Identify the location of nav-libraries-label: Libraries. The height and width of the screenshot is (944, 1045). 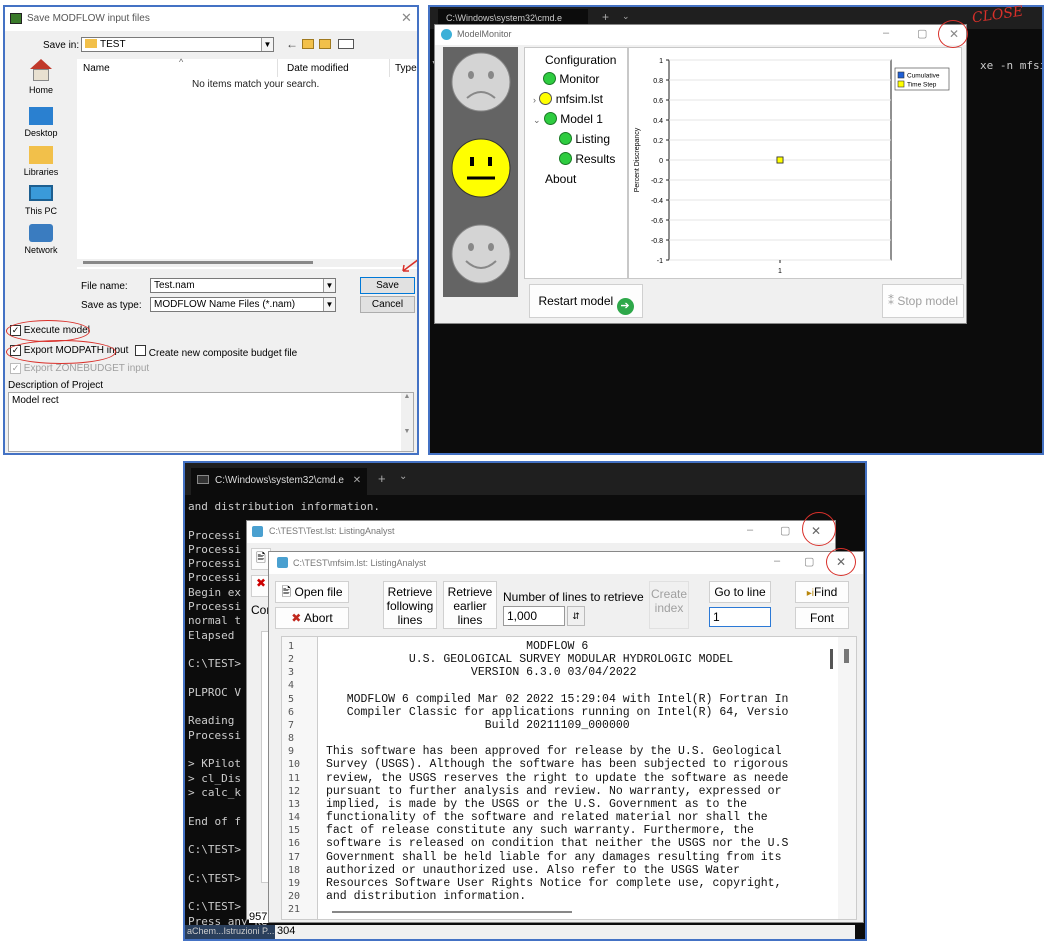
(41, 172).